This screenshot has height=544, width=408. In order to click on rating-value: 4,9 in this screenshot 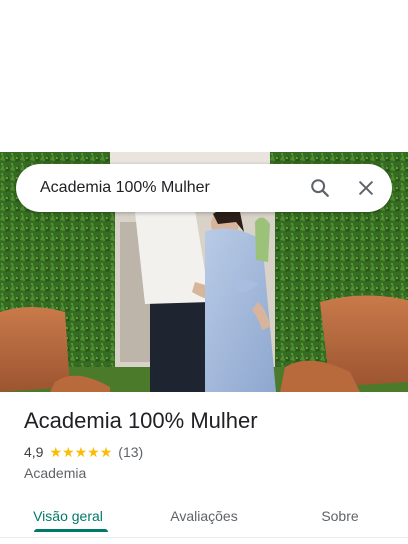, I will do `click(34, 452)`.